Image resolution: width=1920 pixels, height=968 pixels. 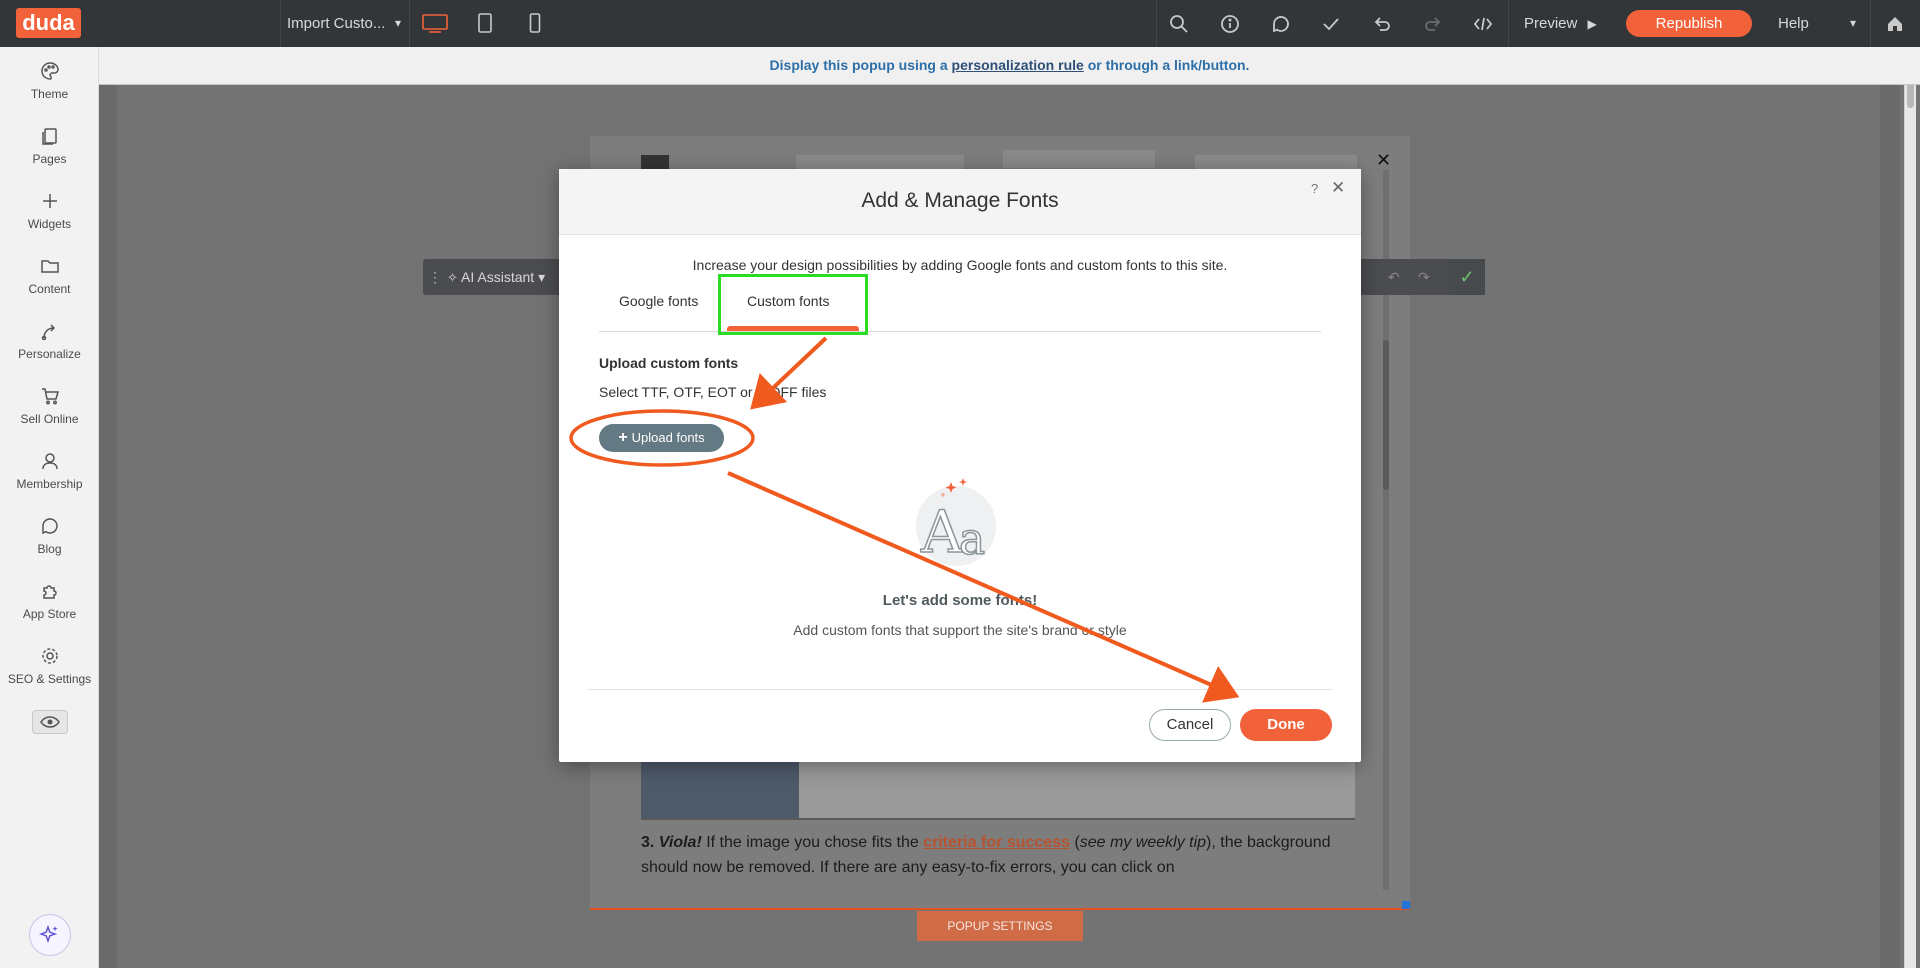 What do you see at coordinates (1383, 160) in the screenshot?
I see `popup-close-icon: ✕` at bounding box center [1383, 160].